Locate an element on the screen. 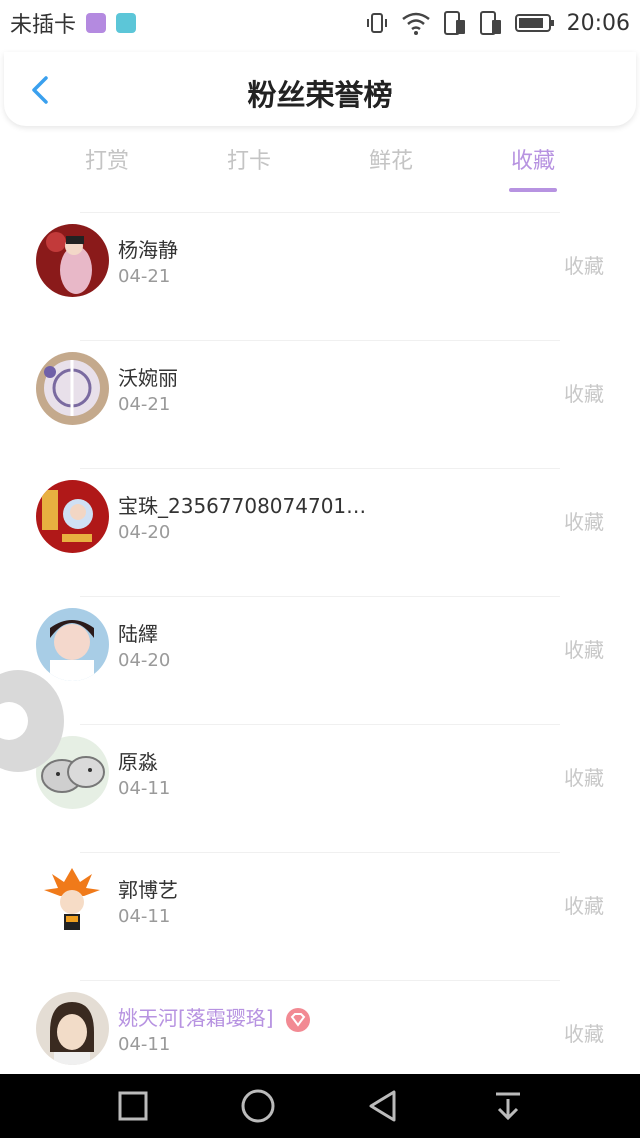 This screenshot has height=1138, width=640. fan-name: 姚天河[落霜璎珞] is located at coordinates (214, 1017).